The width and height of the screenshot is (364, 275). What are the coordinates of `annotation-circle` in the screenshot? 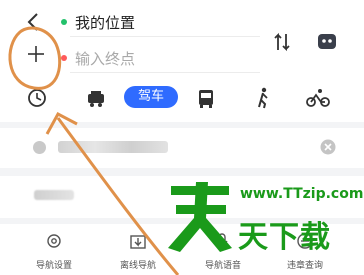 It's located at (35, 58).